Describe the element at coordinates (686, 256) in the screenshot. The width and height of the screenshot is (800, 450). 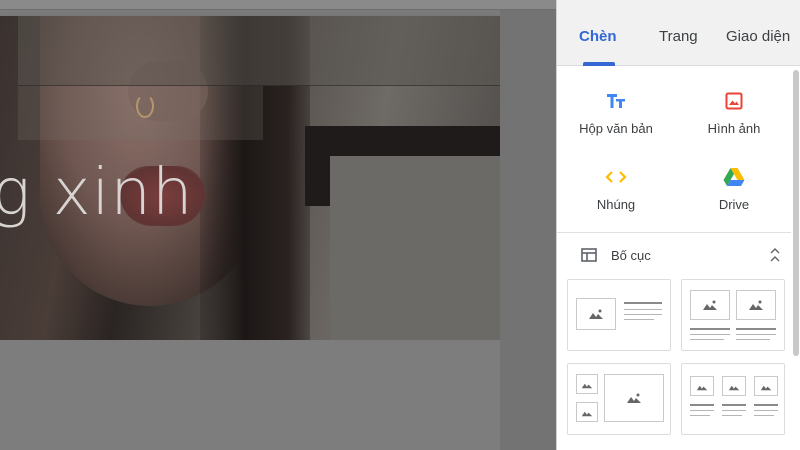
I see `layout-section-header: Bố cục` at that location.